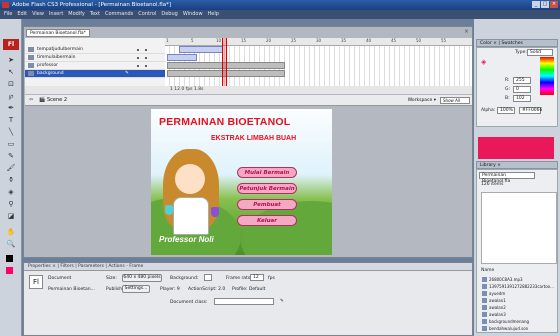 The image size is (560, 336). Describe the element at coordinates (509, 321) in the screenshot. I see `library-item-name: backgroundmenang` at that location.